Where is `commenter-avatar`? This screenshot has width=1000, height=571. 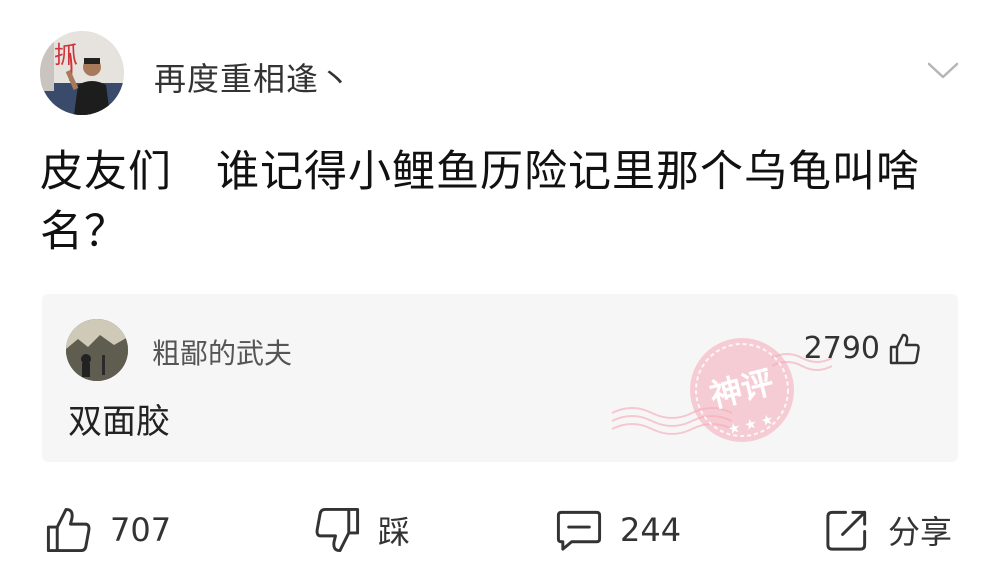 commenter-avatar is located at coordinates (97, 350).